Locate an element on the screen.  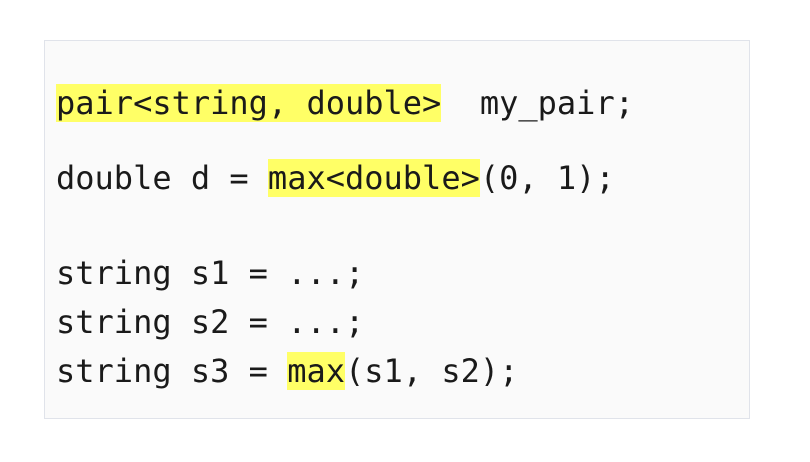
highlight-max-double: max<double> is located at coordinates (373, 178).